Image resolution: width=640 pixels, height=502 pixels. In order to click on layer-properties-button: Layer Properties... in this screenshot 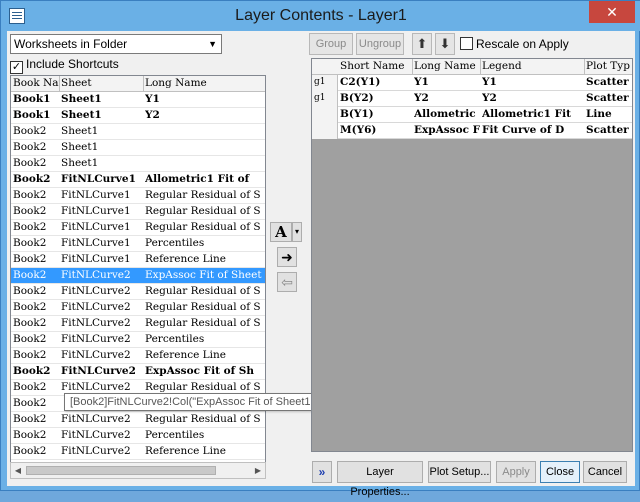, I will do `click(380, 479)`.